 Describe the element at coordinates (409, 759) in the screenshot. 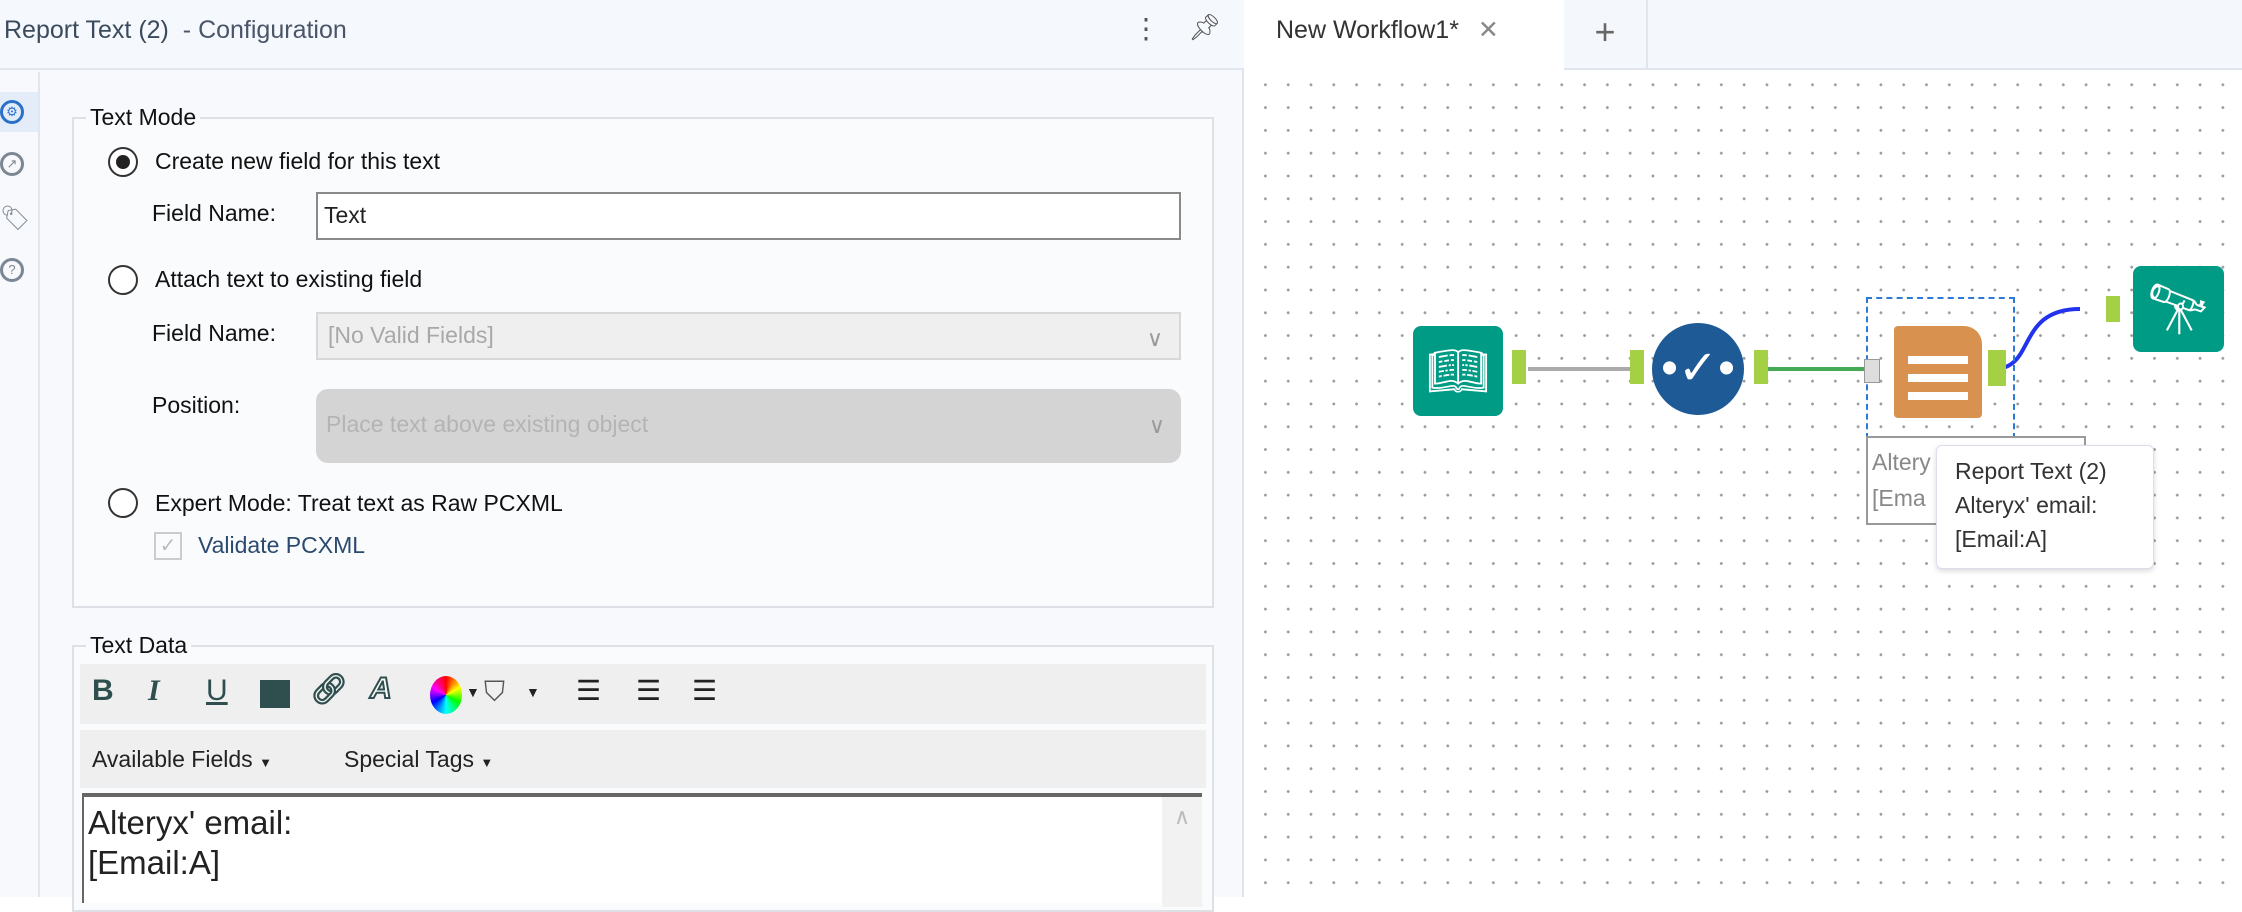

I see `special-tags-label: Special Tags` at that location.